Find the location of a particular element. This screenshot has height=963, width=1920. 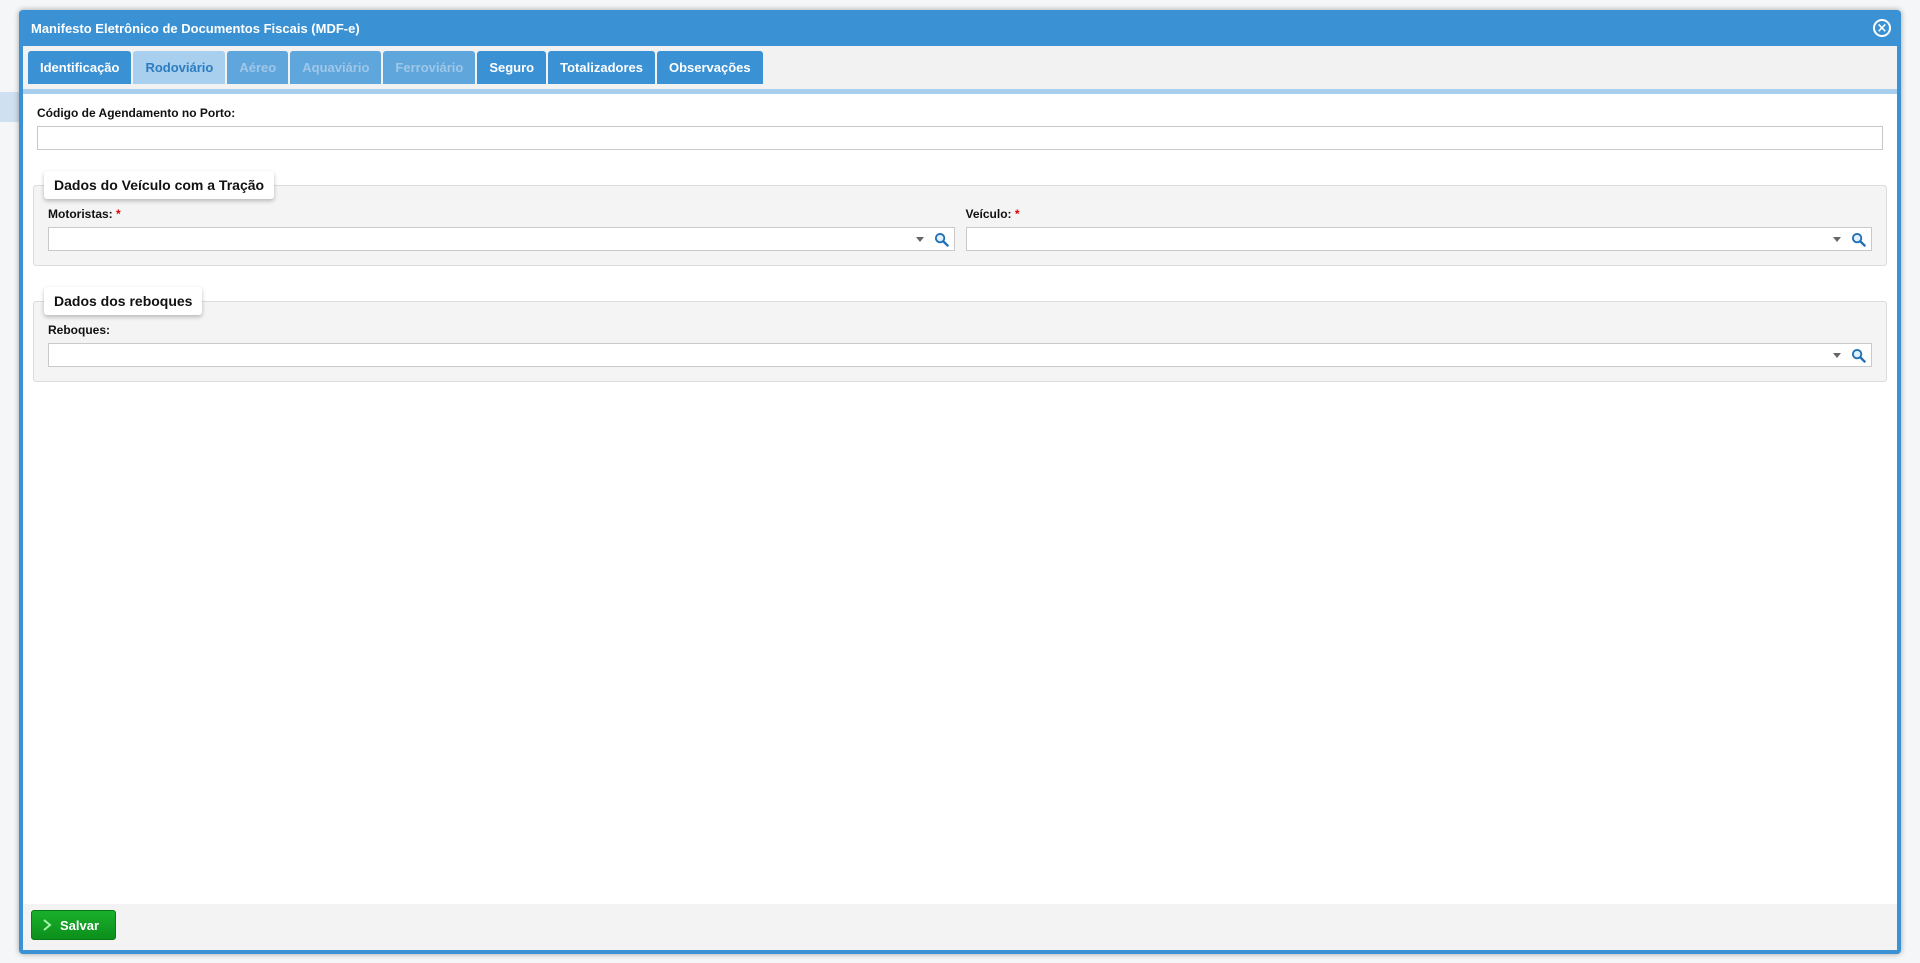

codigo-agendamento-label: Código de Agendamento no Porto: is located at coordinates (136, 113).